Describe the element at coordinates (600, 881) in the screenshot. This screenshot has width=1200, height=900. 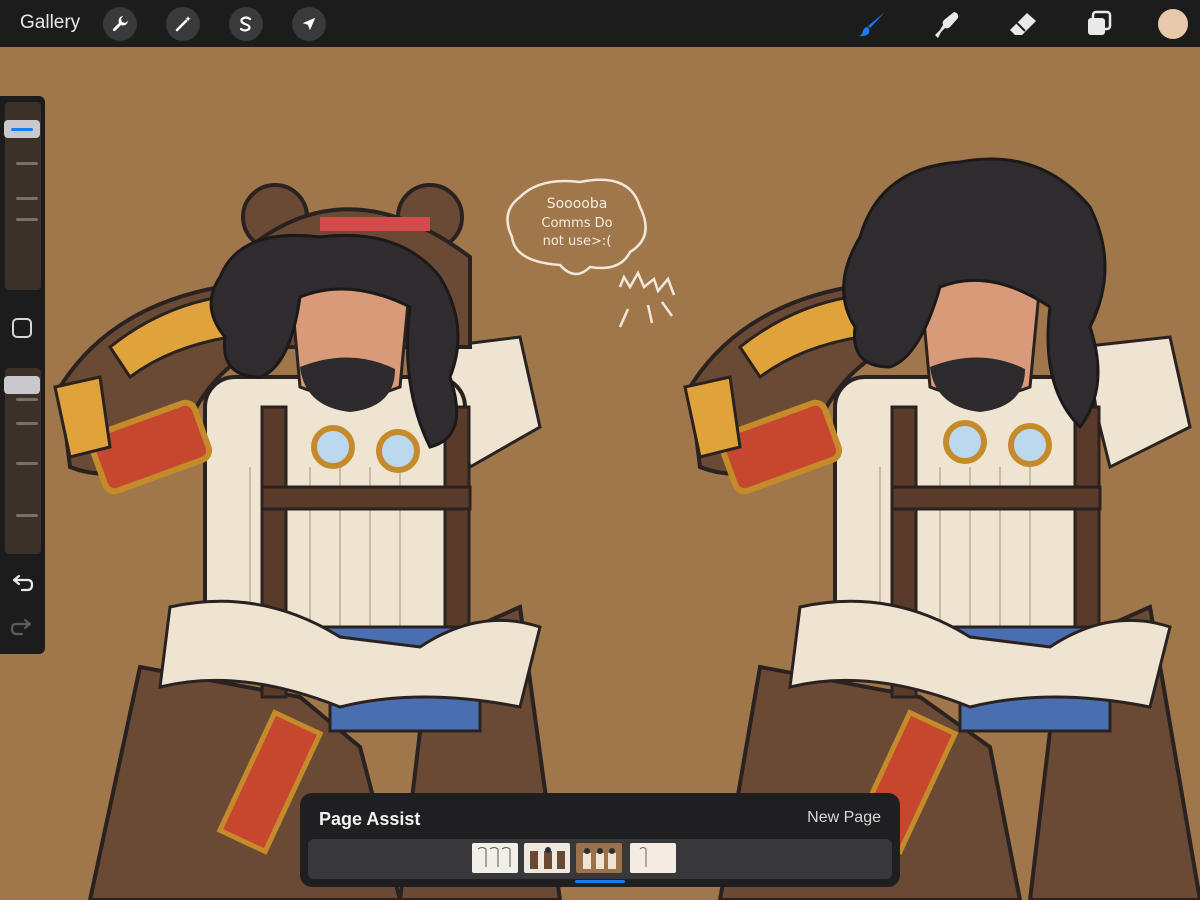
I see `active-page-indicator` at that location.